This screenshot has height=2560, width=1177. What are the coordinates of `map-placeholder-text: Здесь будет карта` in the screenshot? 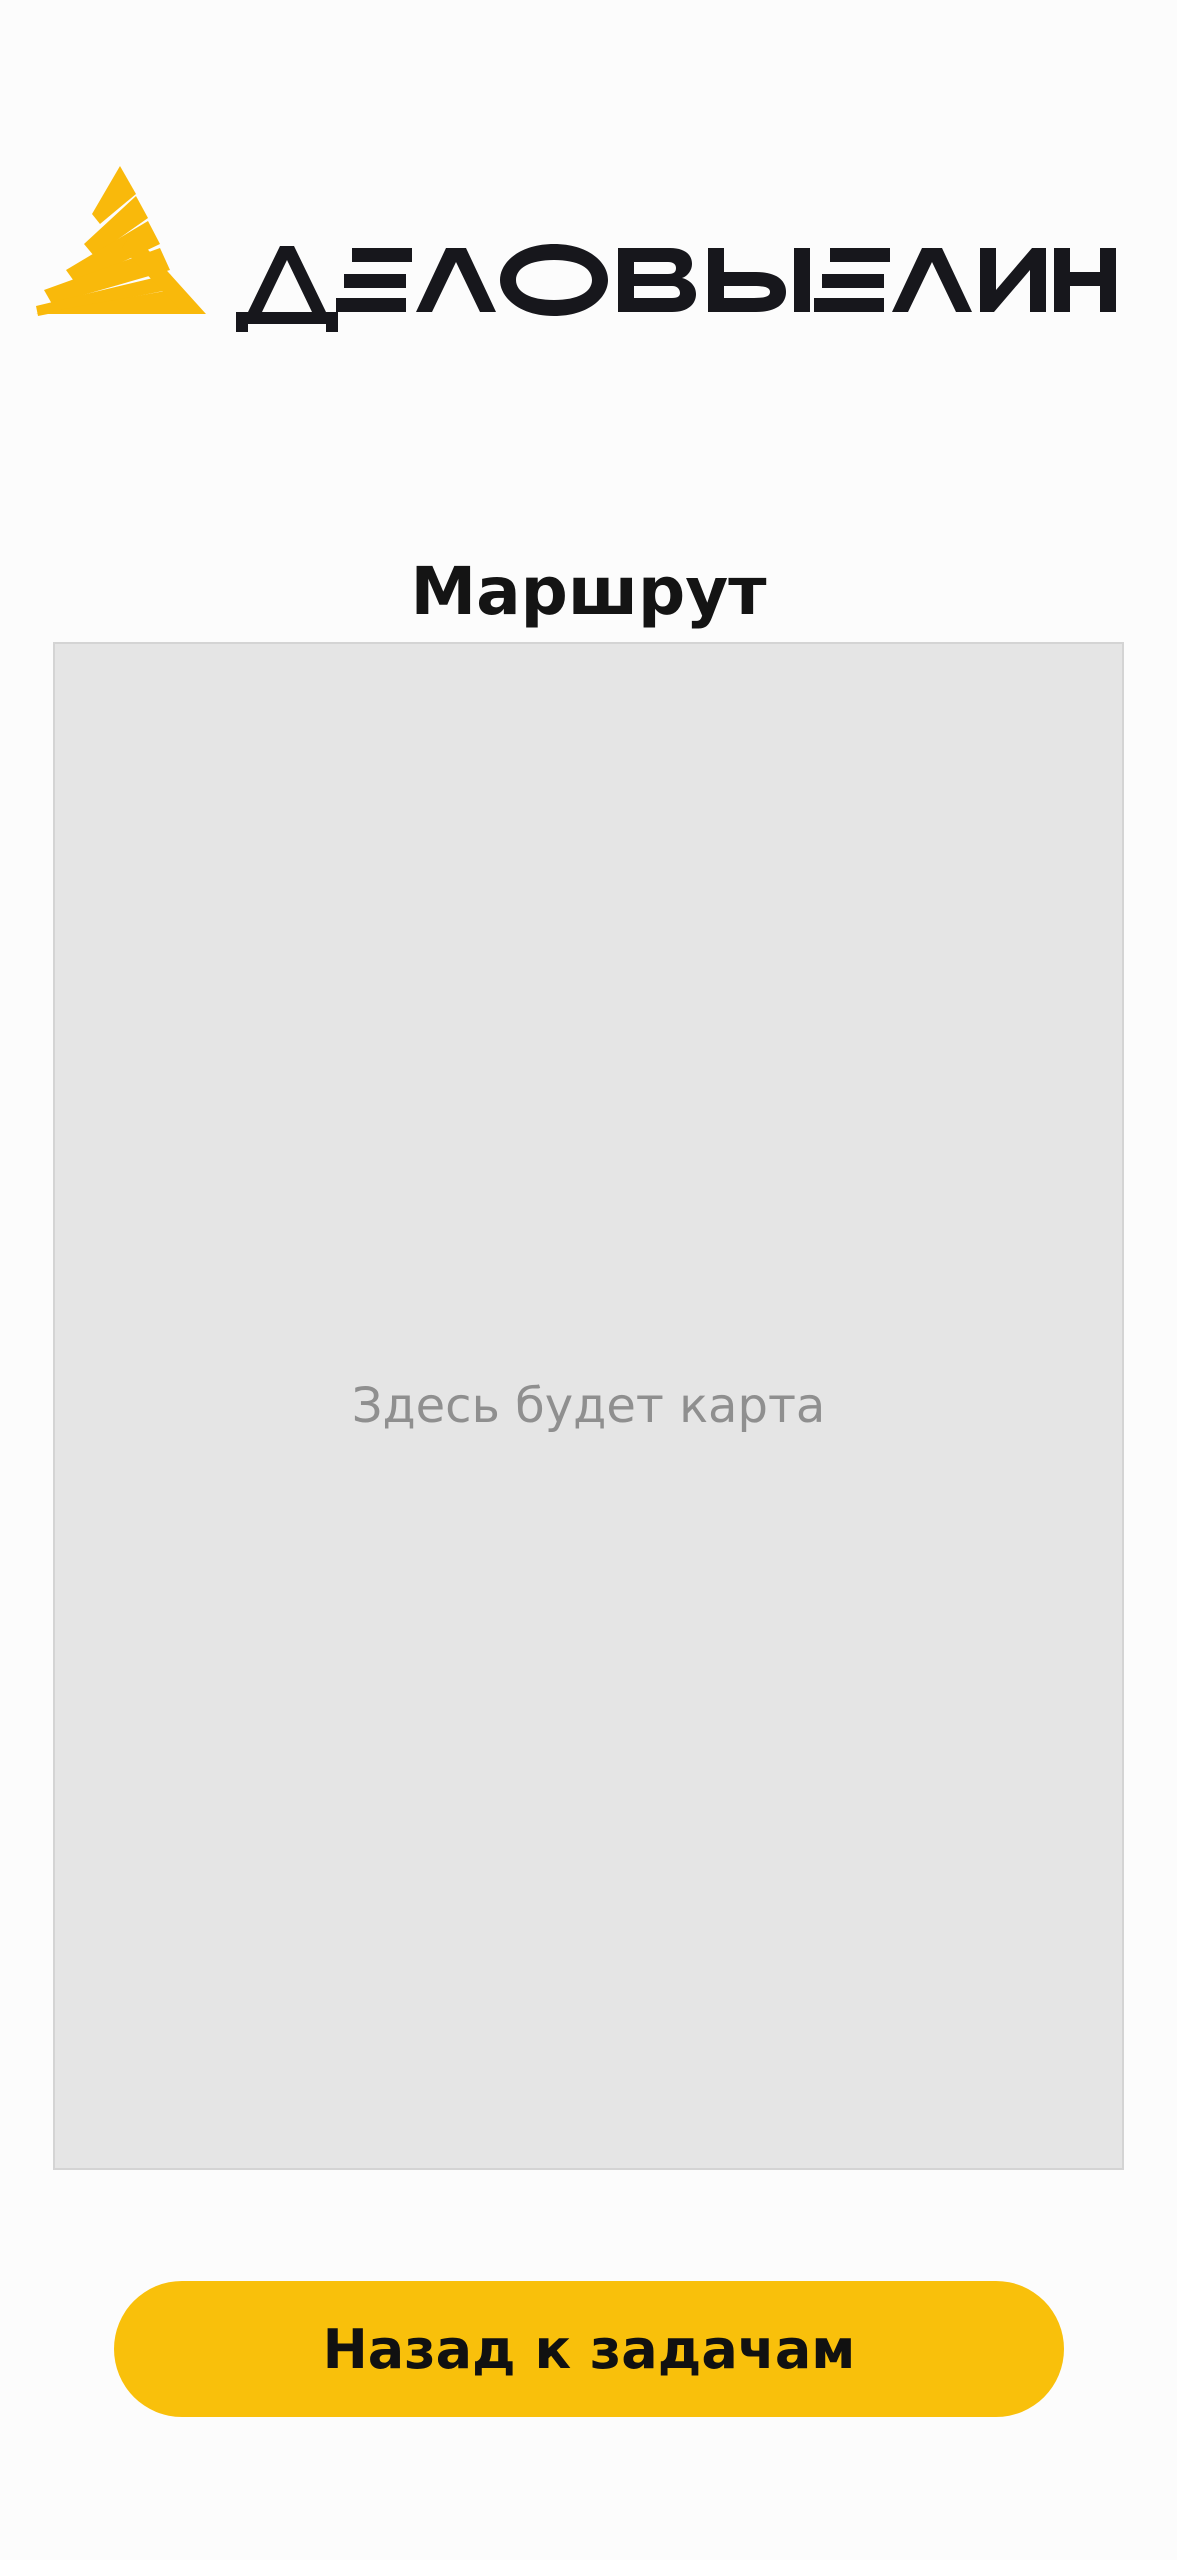 It's located at (588, 1406).